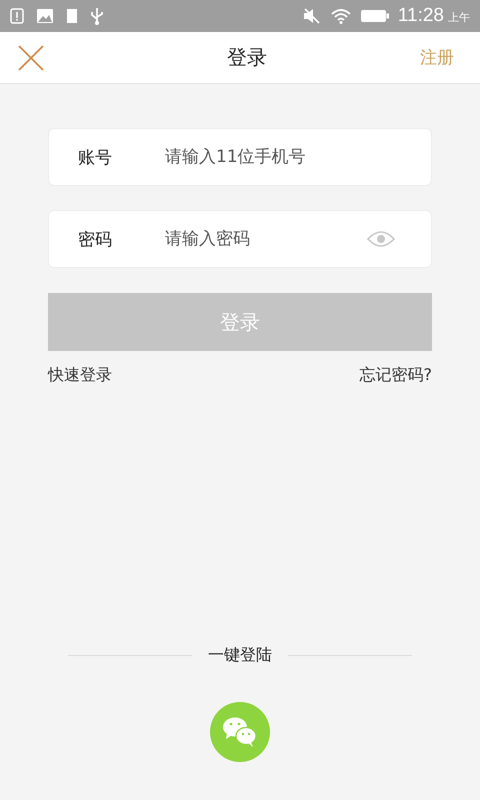 This screenshot has height=800, width=480. What do you see at coordinates (341, 16) in the screenshot?
I see `wifi-icon` at bounding box center [341, 16].